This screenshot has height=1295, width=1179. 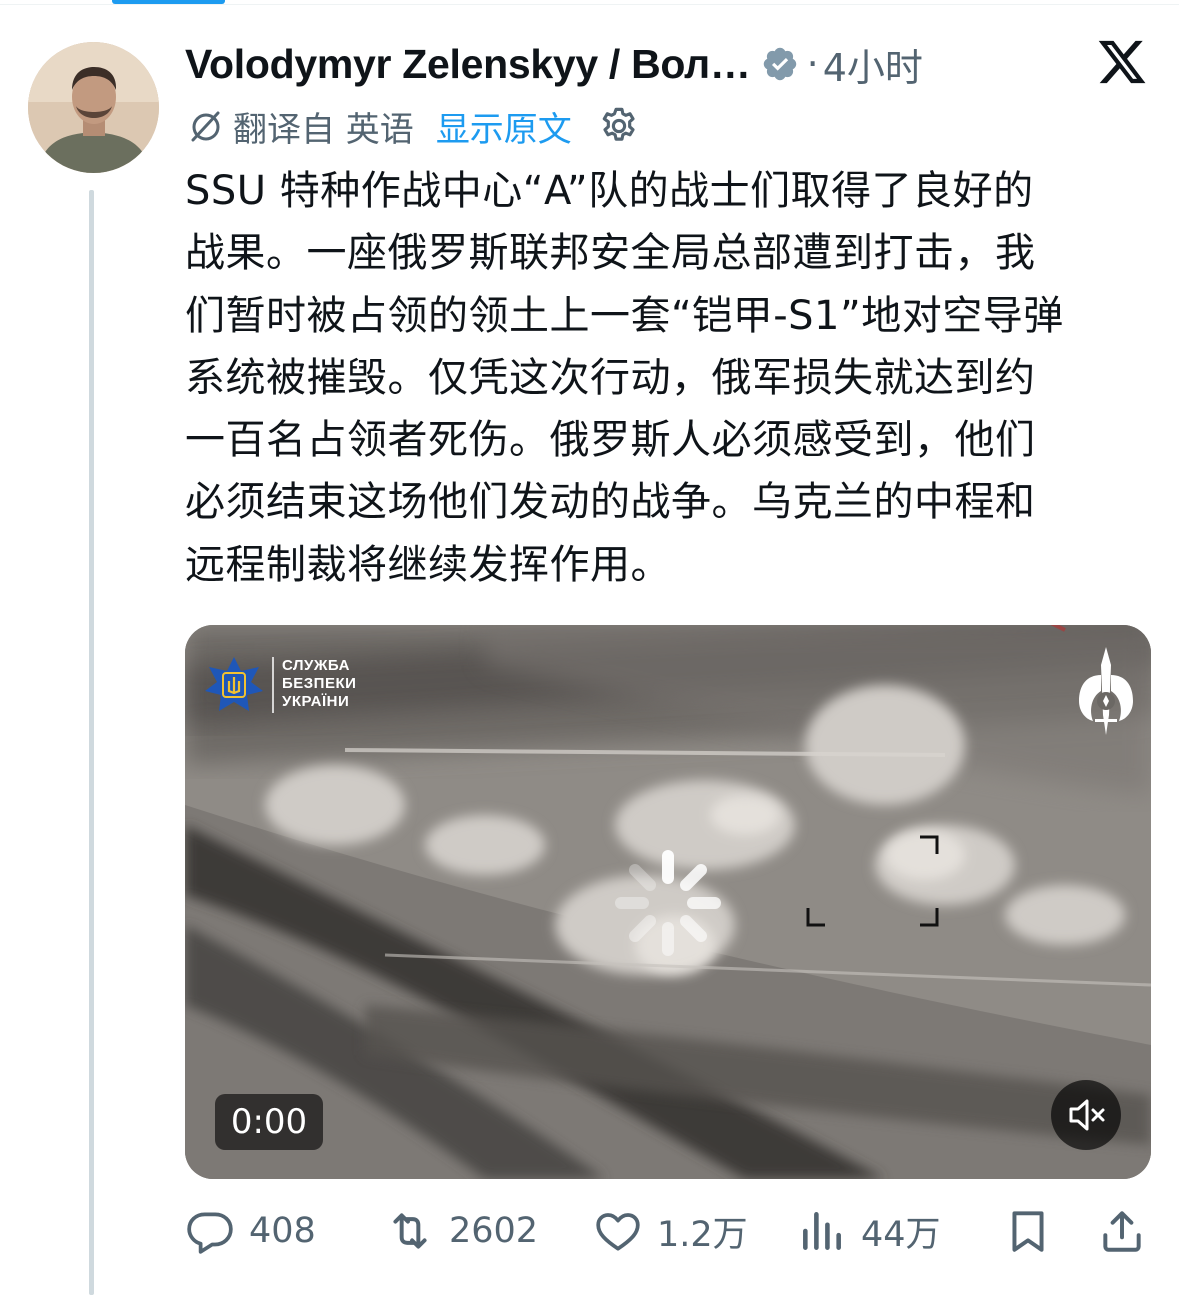 I want to click on ssu-emblem-icon, so click(x=234, y=684).